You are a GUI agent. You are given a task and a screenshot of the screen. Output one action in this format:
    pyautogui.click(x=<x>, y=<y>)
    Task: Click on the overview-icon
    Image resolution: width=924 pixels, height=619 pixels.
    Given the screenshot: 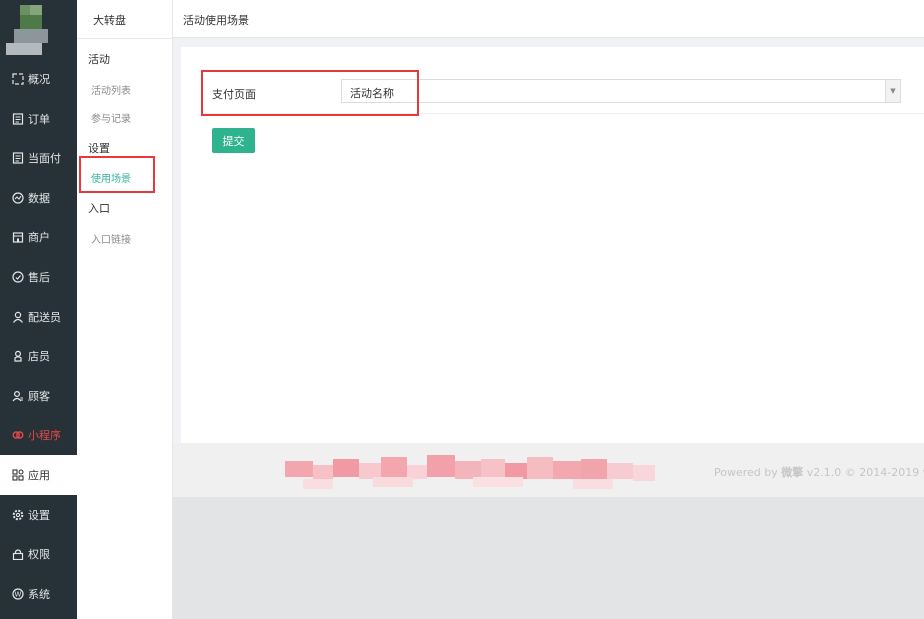 What is the action you would take?
    pyautogui.click(x=18, y=79)
    